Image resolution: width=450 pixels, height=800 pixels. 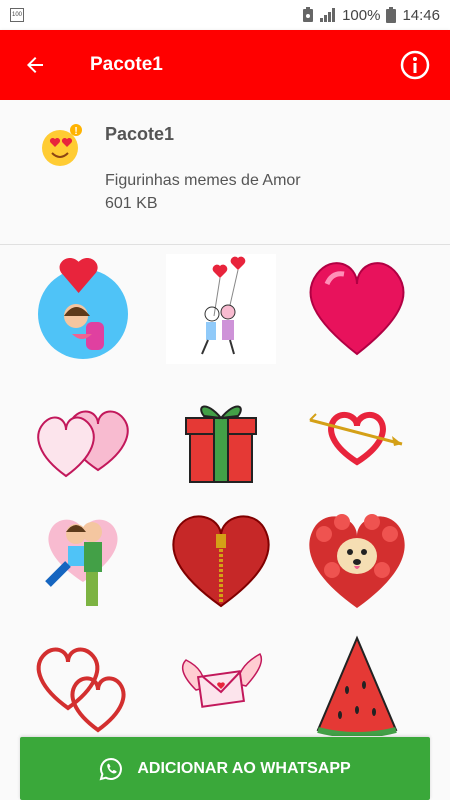 I want to click on notification-icon: 100, so click(x=17, y=15).